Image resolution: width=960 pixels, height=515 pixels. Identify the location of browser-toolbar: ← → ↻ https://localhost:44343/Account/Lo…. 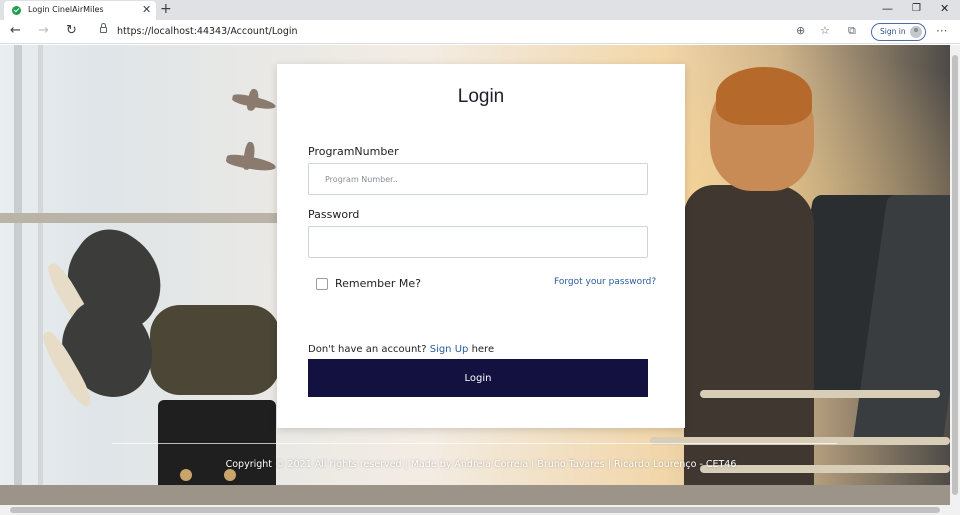
(480, 32).